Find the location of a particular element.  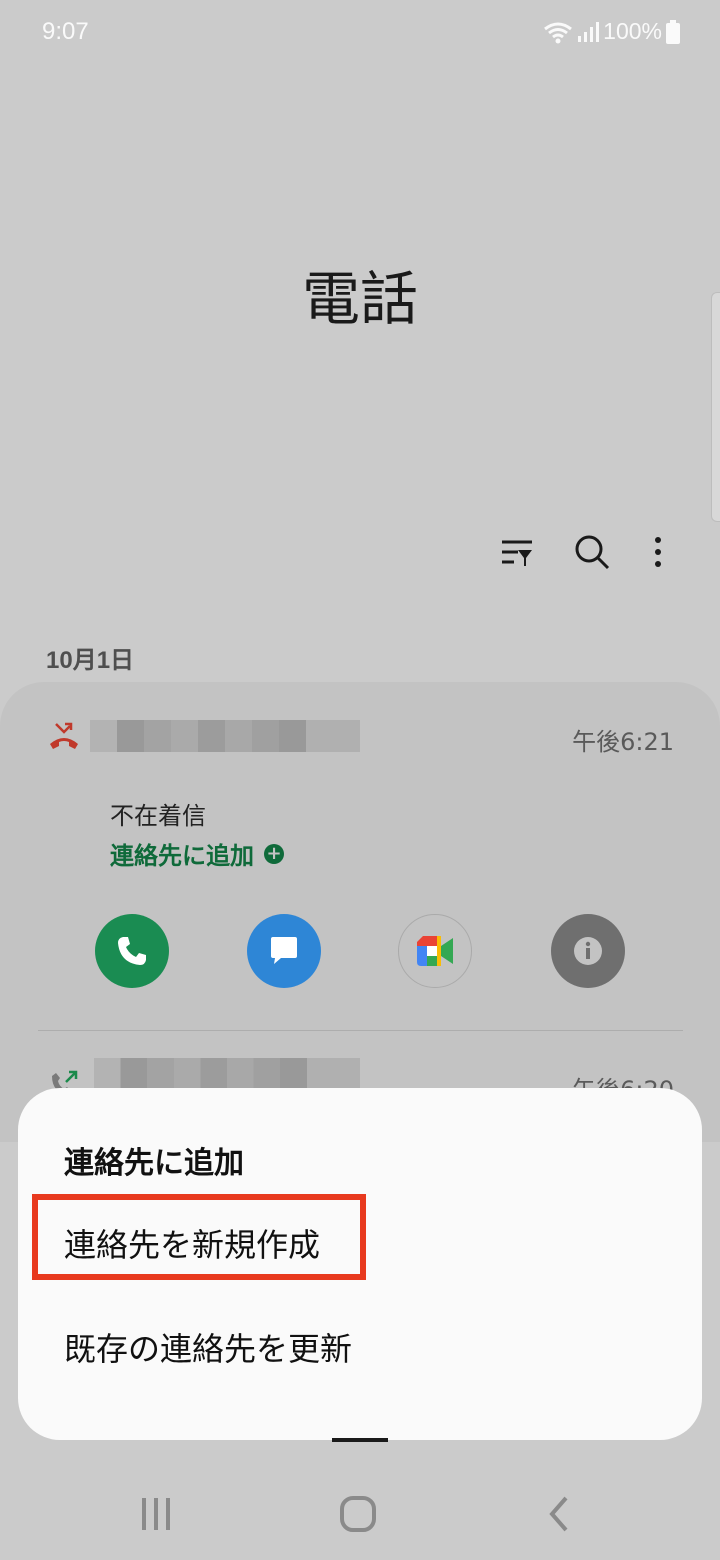

home-indicator is located at coordinates (360, 1440).